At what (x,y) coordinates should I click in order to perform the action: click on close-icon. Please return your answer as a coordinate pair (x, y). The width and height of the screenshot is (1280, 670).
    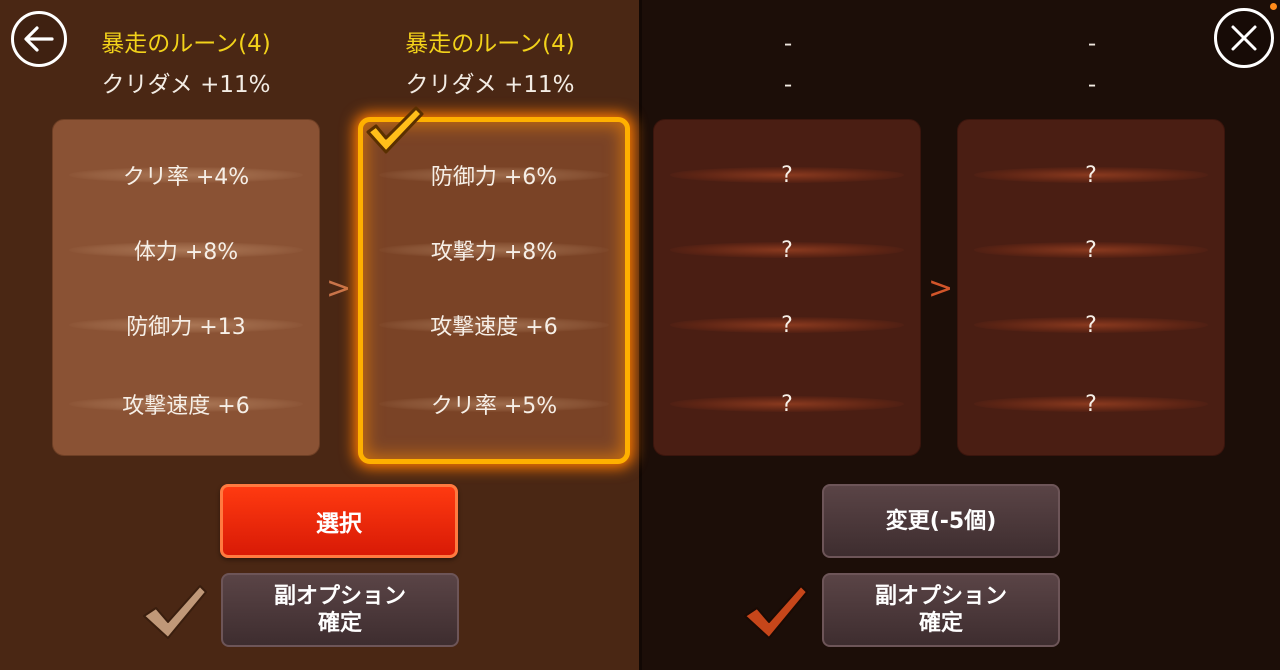
    Looking at the image, I should click on (1244, 38).